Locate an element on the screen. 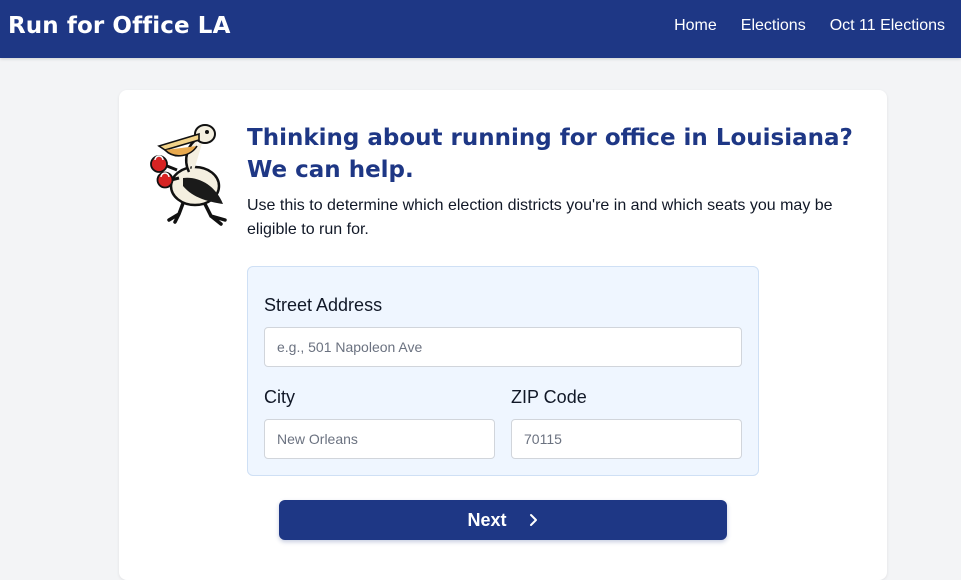 The image size is (961, 580). chevron-right-icon is located at coordinates (534, 520).